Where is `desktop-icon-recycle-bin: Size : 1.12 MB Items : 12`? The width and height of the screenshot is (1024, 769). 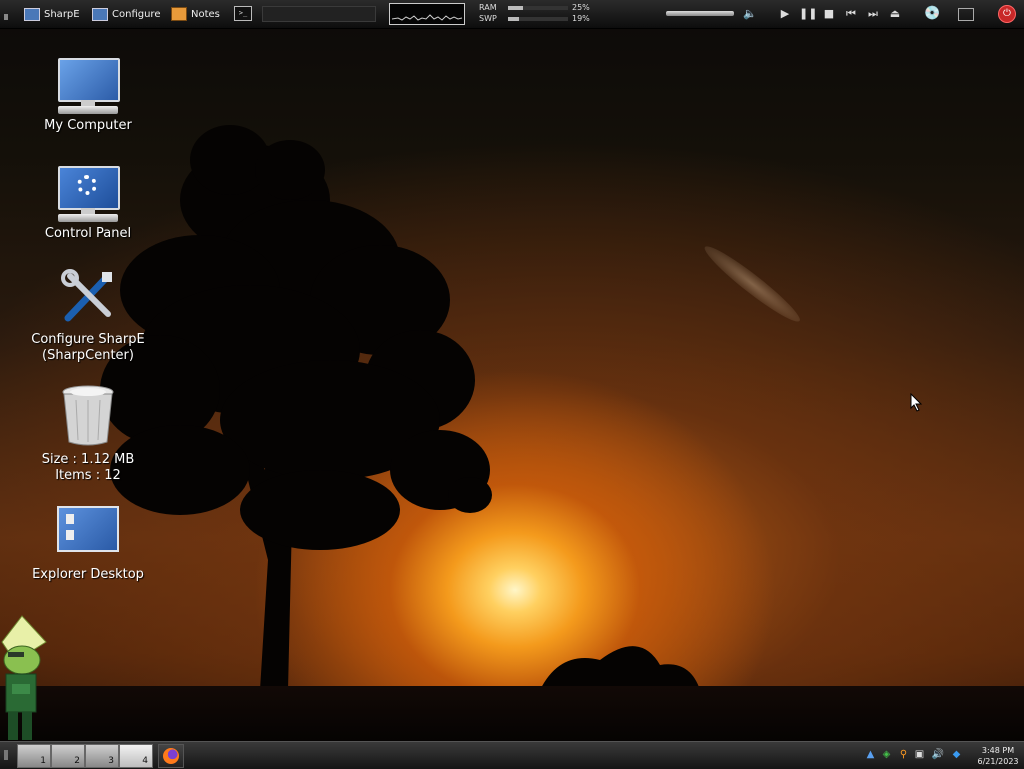 desktop-icon-recycle-bin: Size : 1.12 MB Items : 12 is located at coordinates (88, 434).